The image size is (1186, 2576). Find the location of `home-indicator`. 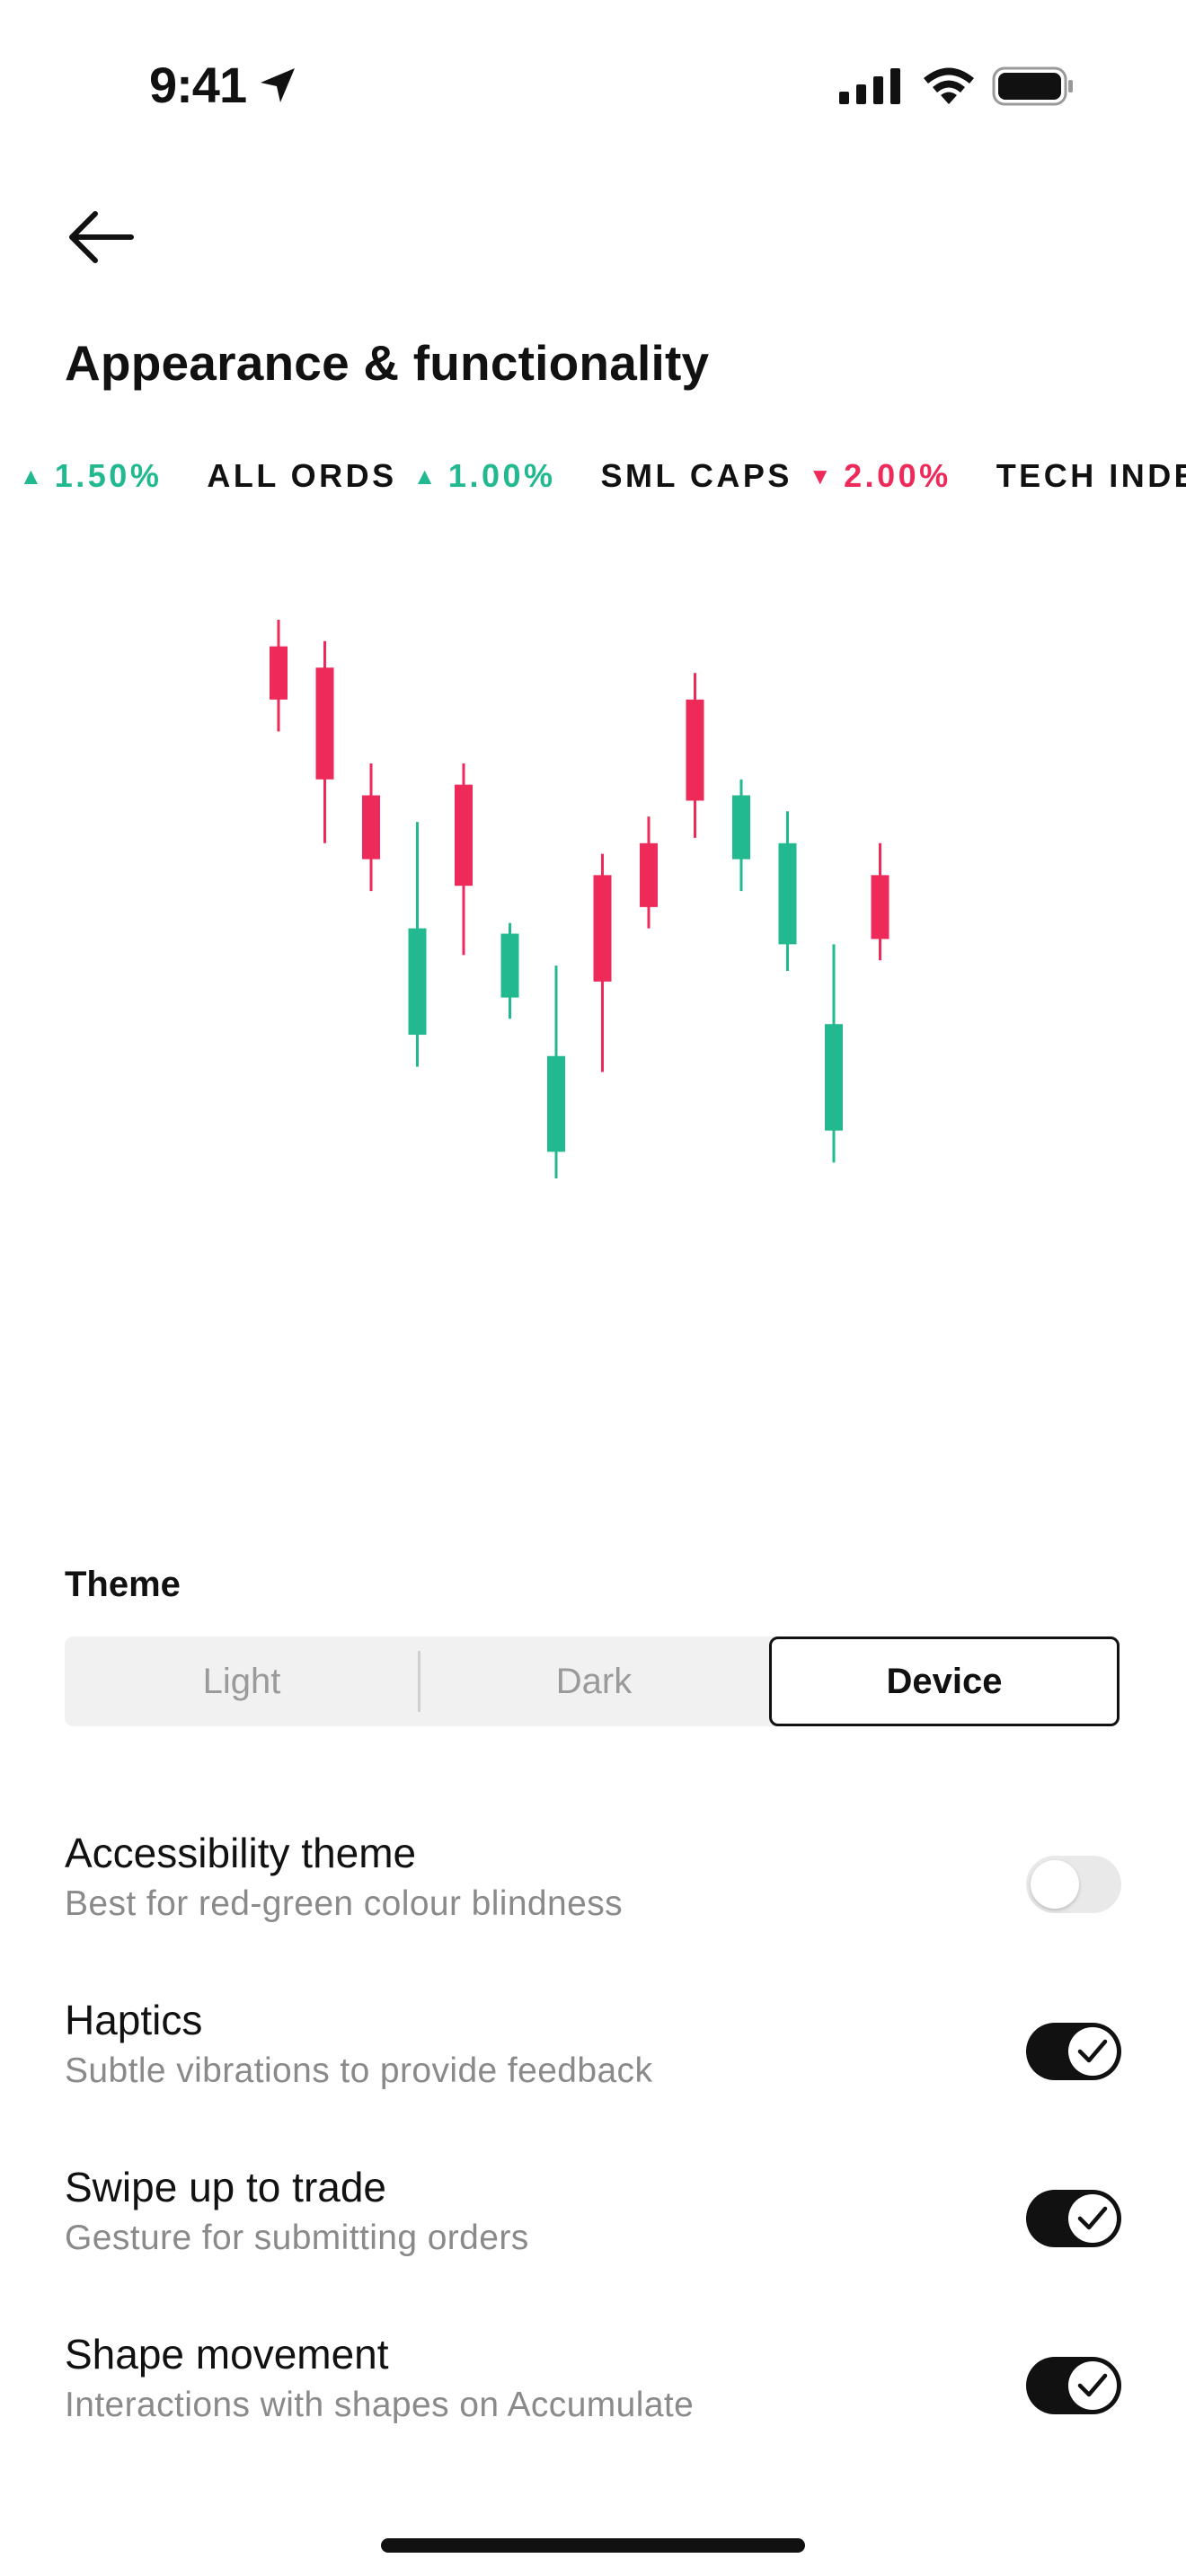

home-indicator is located at coordinates (593, 2545).